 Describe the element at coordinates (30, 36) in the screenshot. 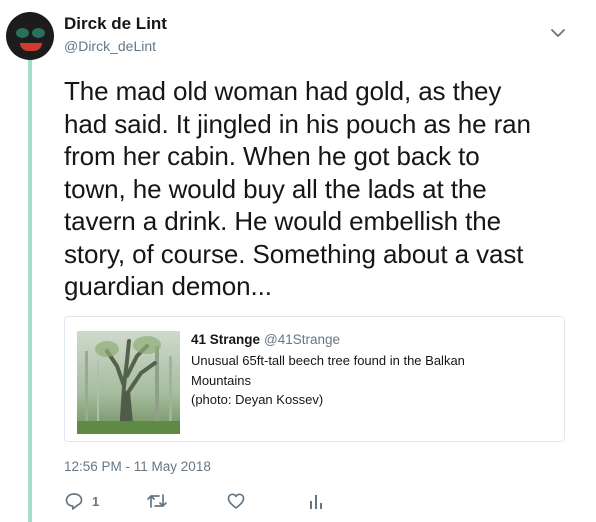

I see `avatar` at that location.